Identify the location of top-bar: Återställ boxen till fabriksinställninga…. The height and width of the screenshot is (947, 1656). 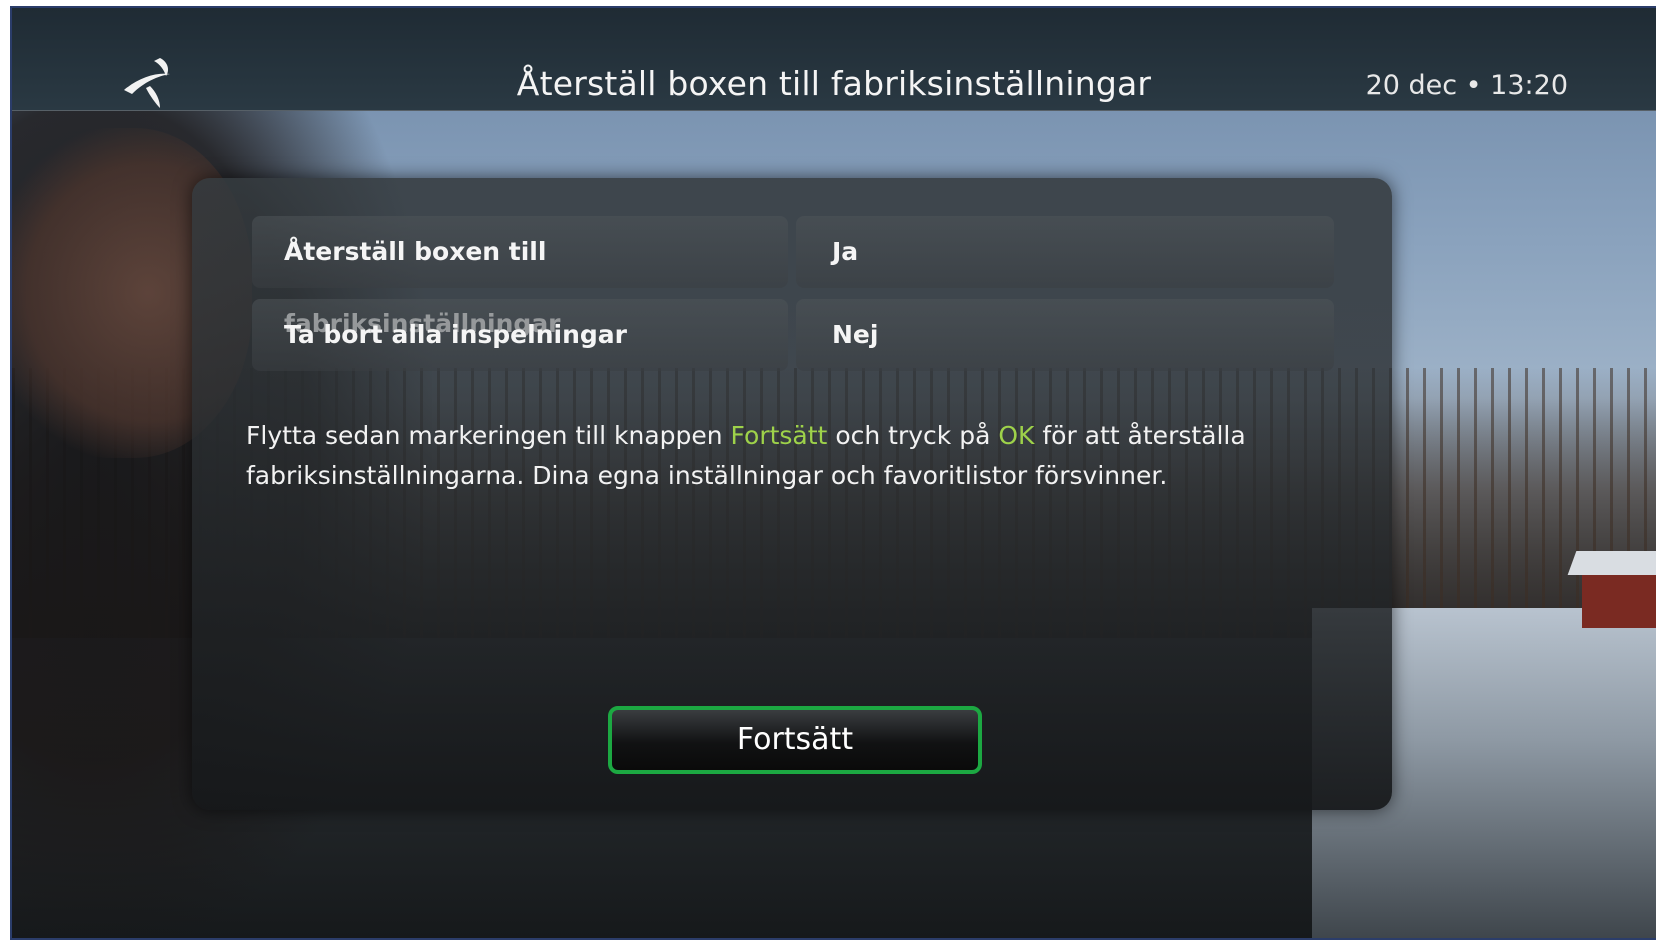
(834, 59).